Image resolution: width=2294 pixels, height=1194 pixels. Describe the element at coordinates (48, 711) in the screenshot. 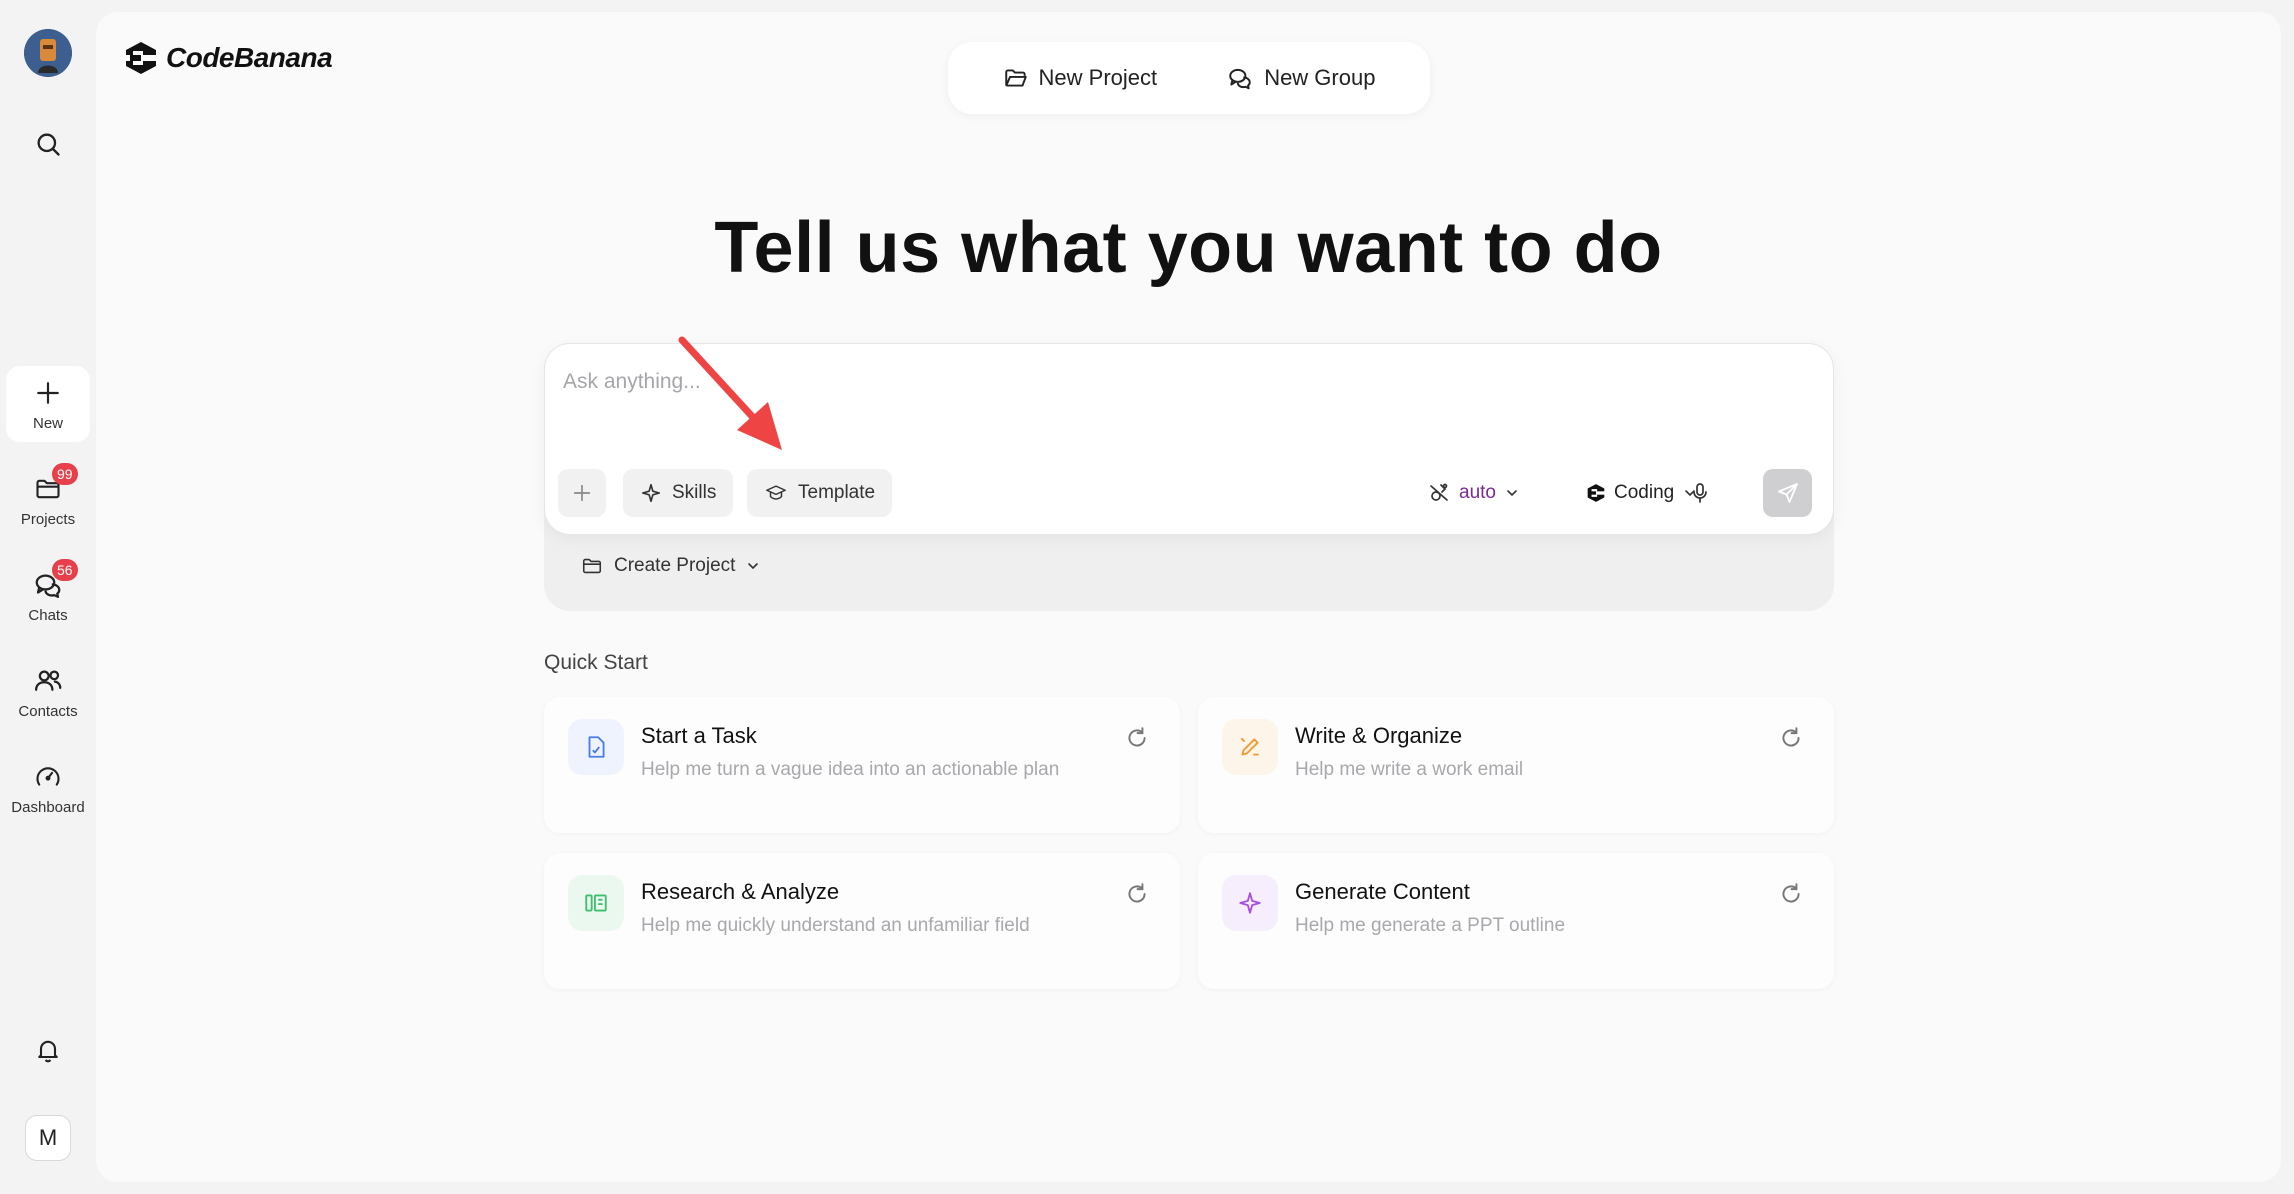

I see `contacts-label: Contacts` at that location.